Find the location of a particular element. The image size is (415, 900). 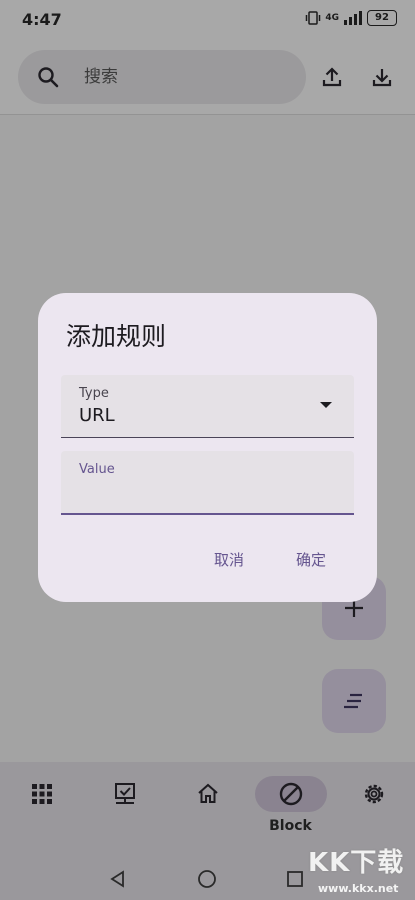

nav-label-block: Block is located at coordinates (290, 826).